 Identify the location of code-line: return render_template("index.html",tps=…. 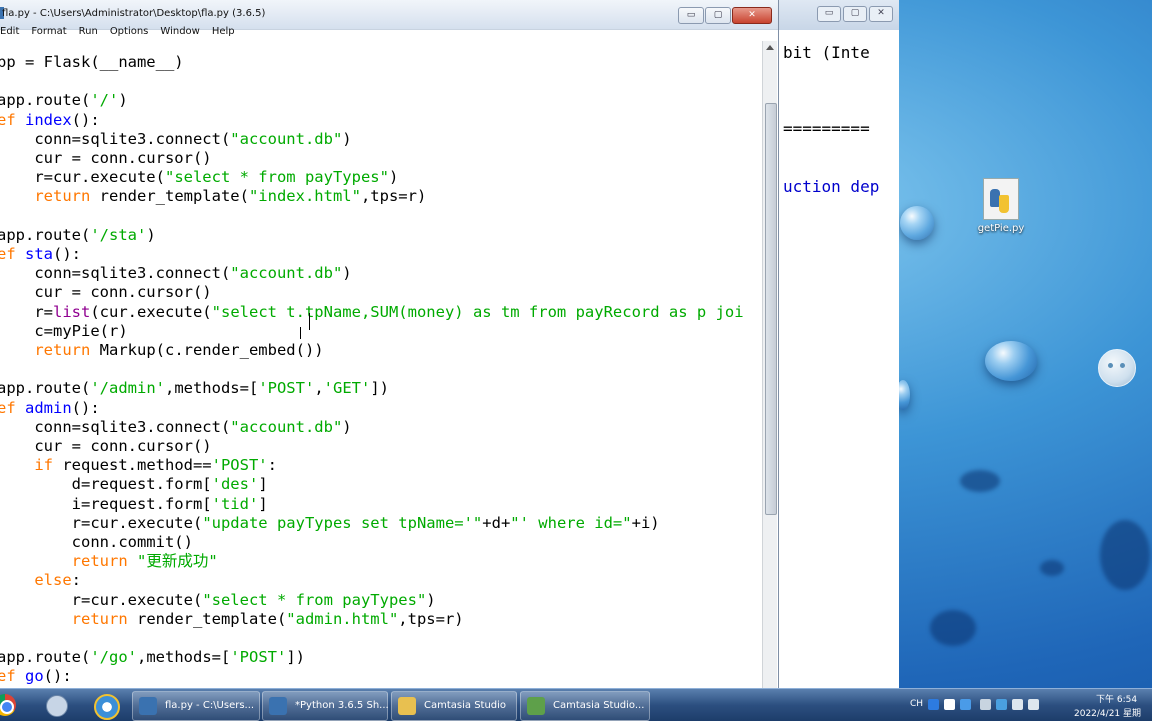
(213, 196).